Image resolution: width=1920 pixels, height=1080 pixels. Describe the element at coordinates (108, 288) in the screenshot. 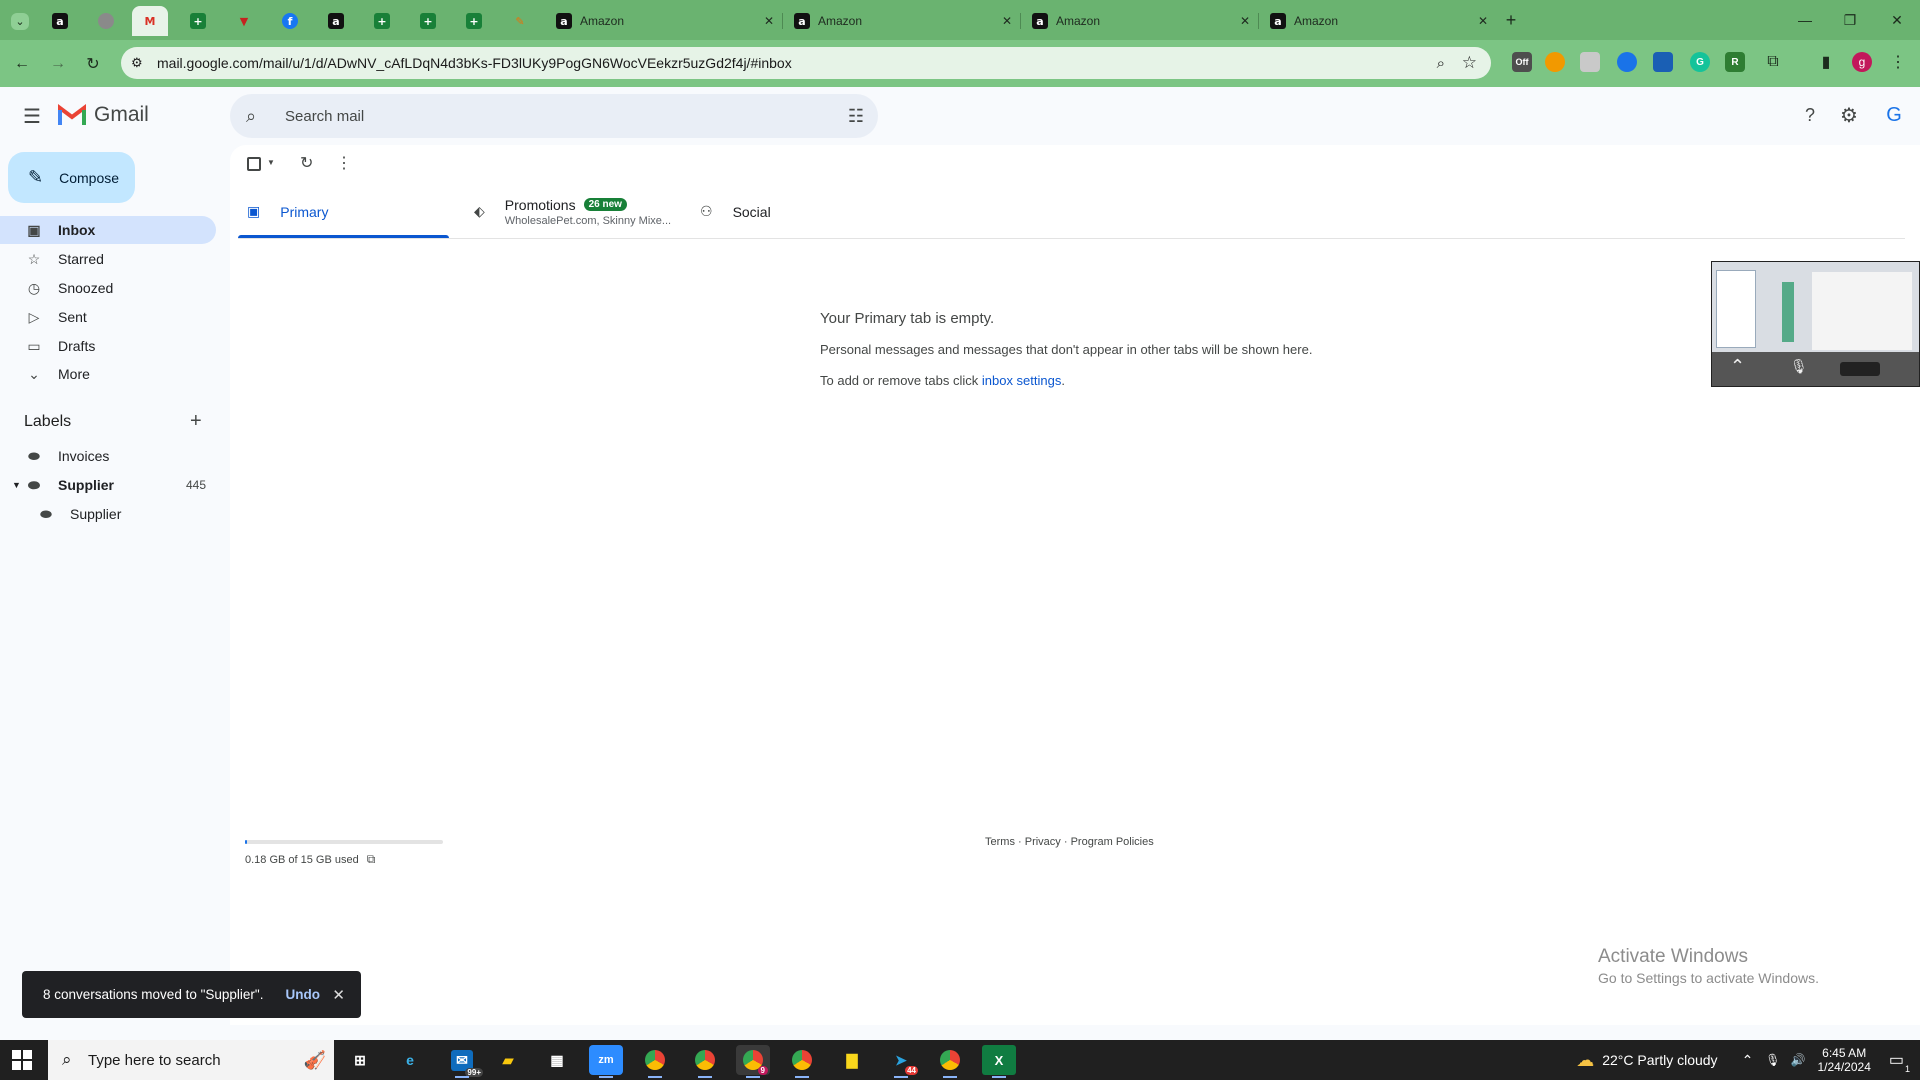

I see `sidebar-item-snoozed: ◷ Snoozed` at that location.